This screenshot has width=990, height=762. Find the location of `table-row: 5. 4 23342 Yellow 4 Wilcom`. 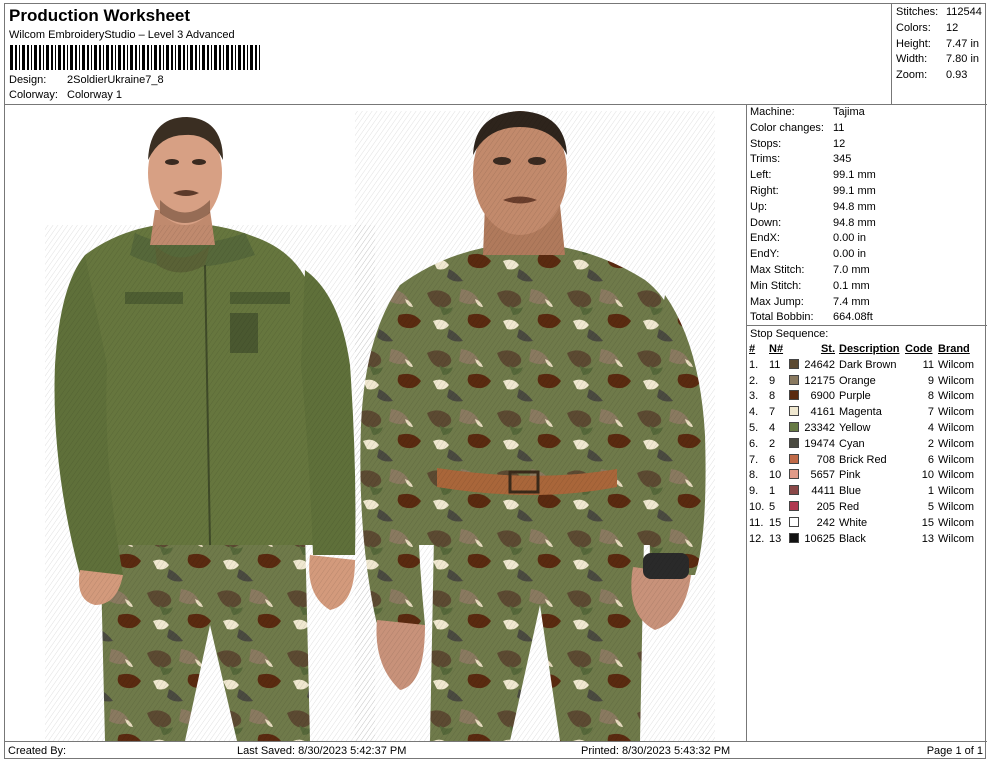

table-row: 5. 4 23342 Yellow 4 Wilcom is located at coordinates (867, 429).